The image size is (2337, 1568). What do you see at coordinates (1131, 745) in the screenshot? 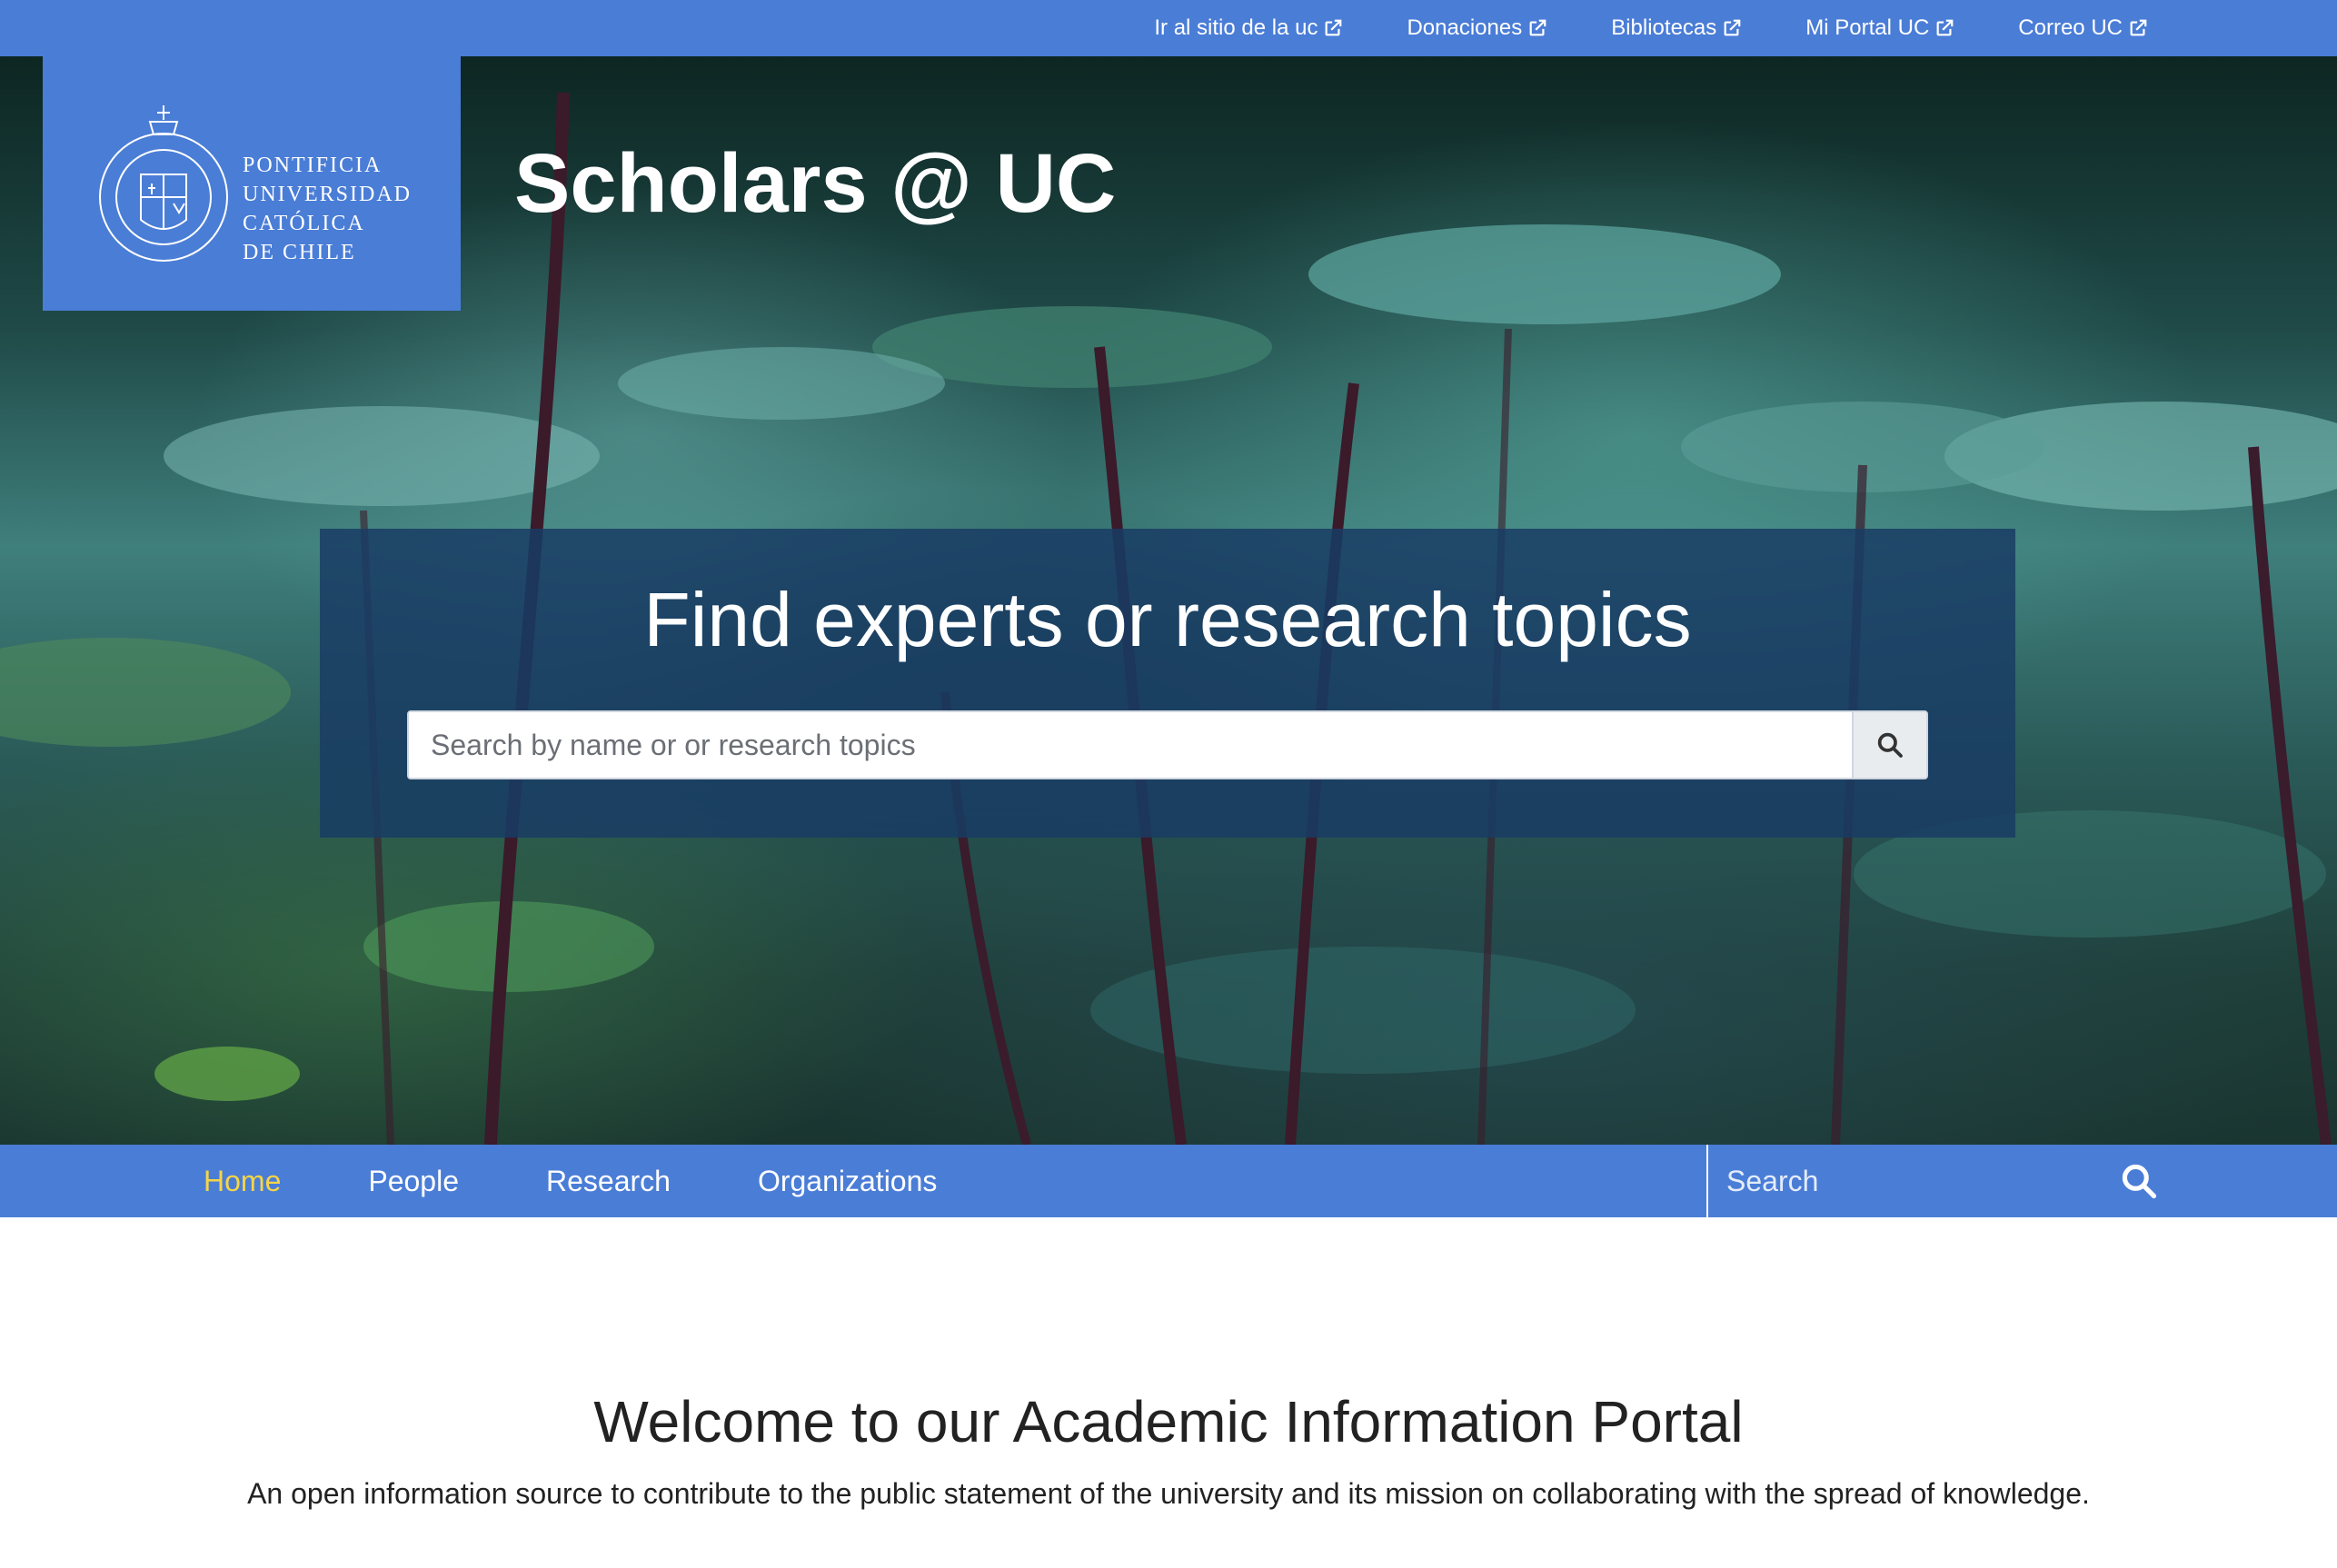
I see `hero-search-input` at bounding box center [1131, 745].